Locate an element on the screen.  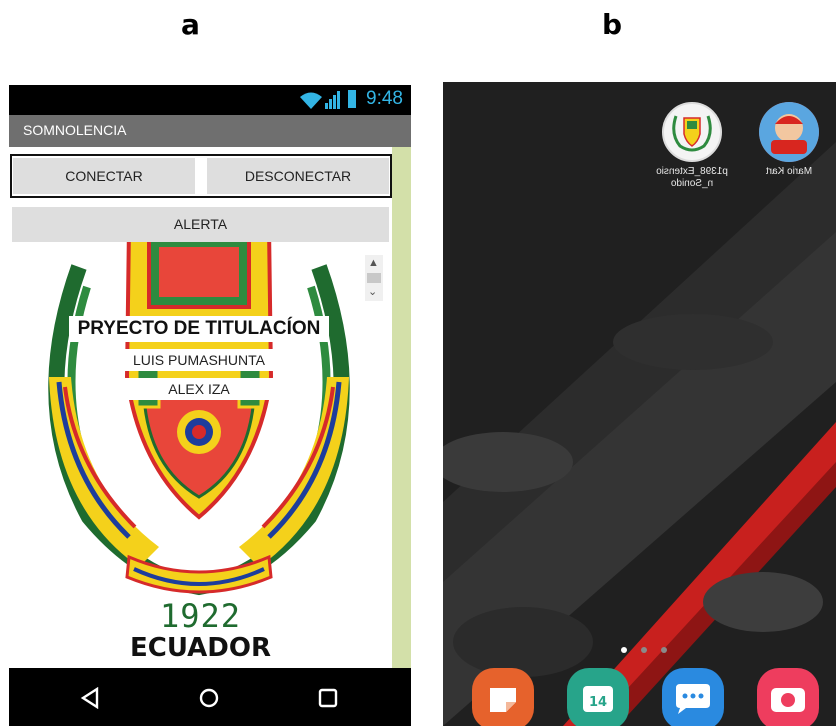
panel-label-a: a is located at coordinates (190, 24).